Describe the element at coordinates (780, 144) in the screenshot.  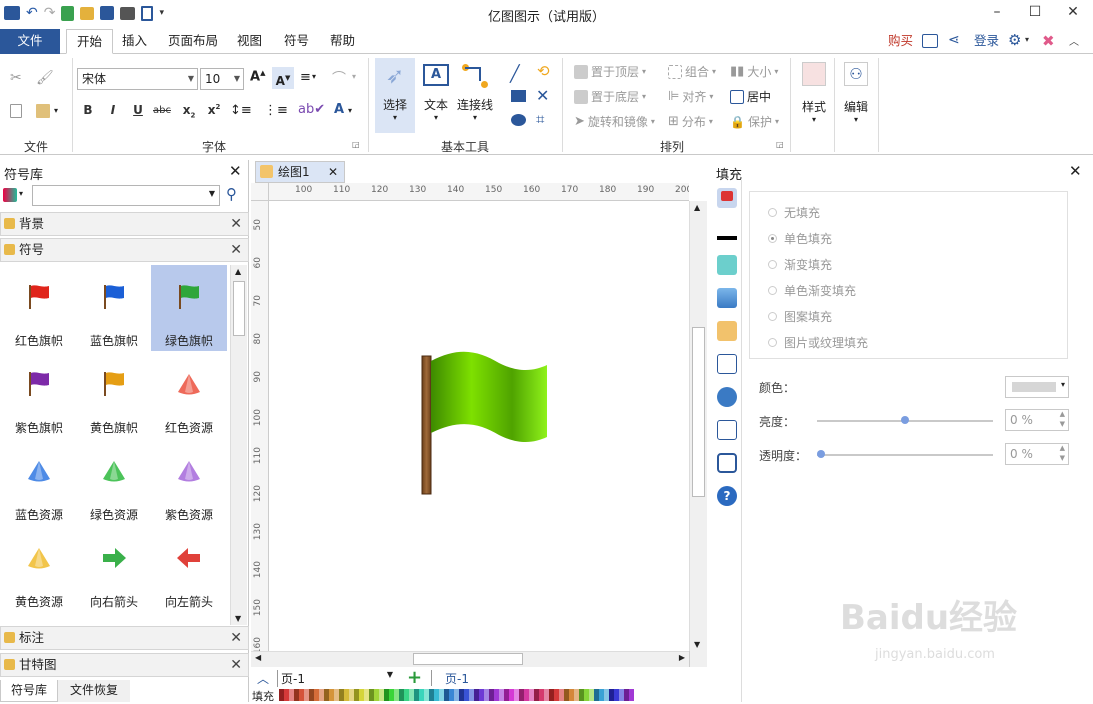
I see `arrange-dialog-launcher-icon: ◲` at that location.